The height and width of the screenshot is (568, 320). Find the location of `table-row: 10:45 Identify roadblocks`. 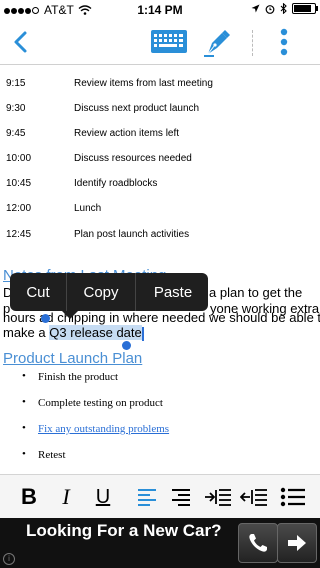

table-row: 10:45 Identify roadblocks is located at coordinates (161, 190).